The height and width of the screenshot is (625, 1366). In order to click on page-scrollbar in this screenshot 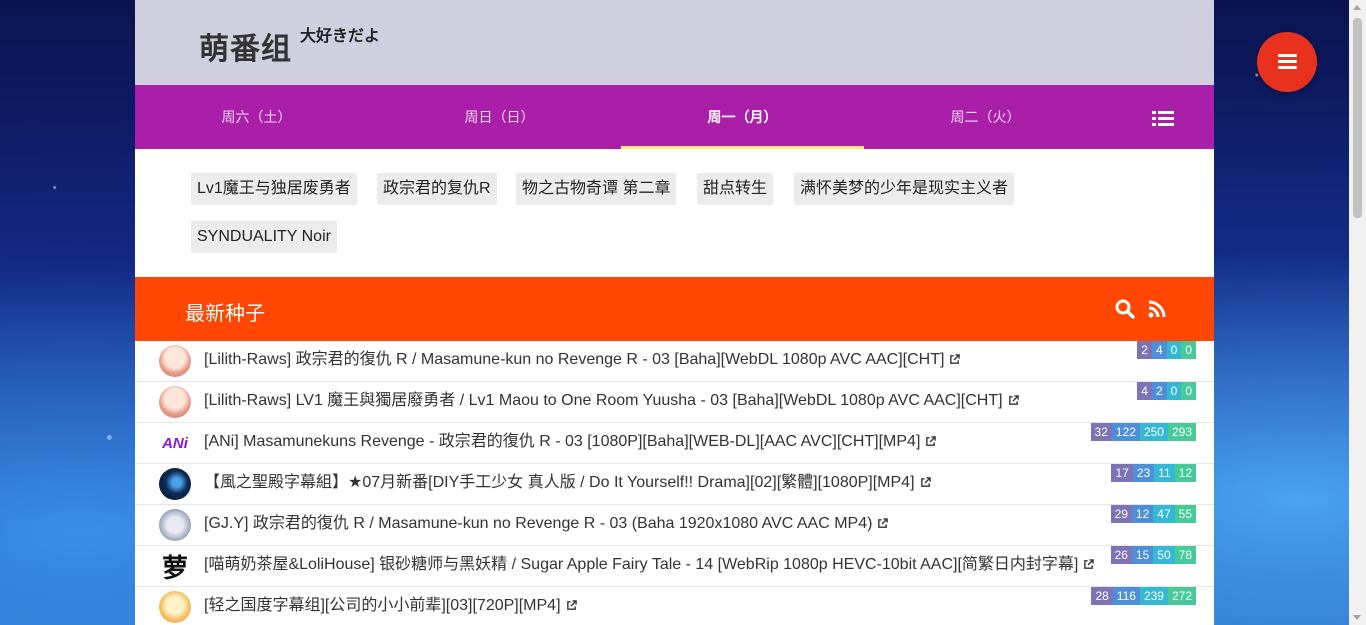, I will do `click(1357, 312)`.